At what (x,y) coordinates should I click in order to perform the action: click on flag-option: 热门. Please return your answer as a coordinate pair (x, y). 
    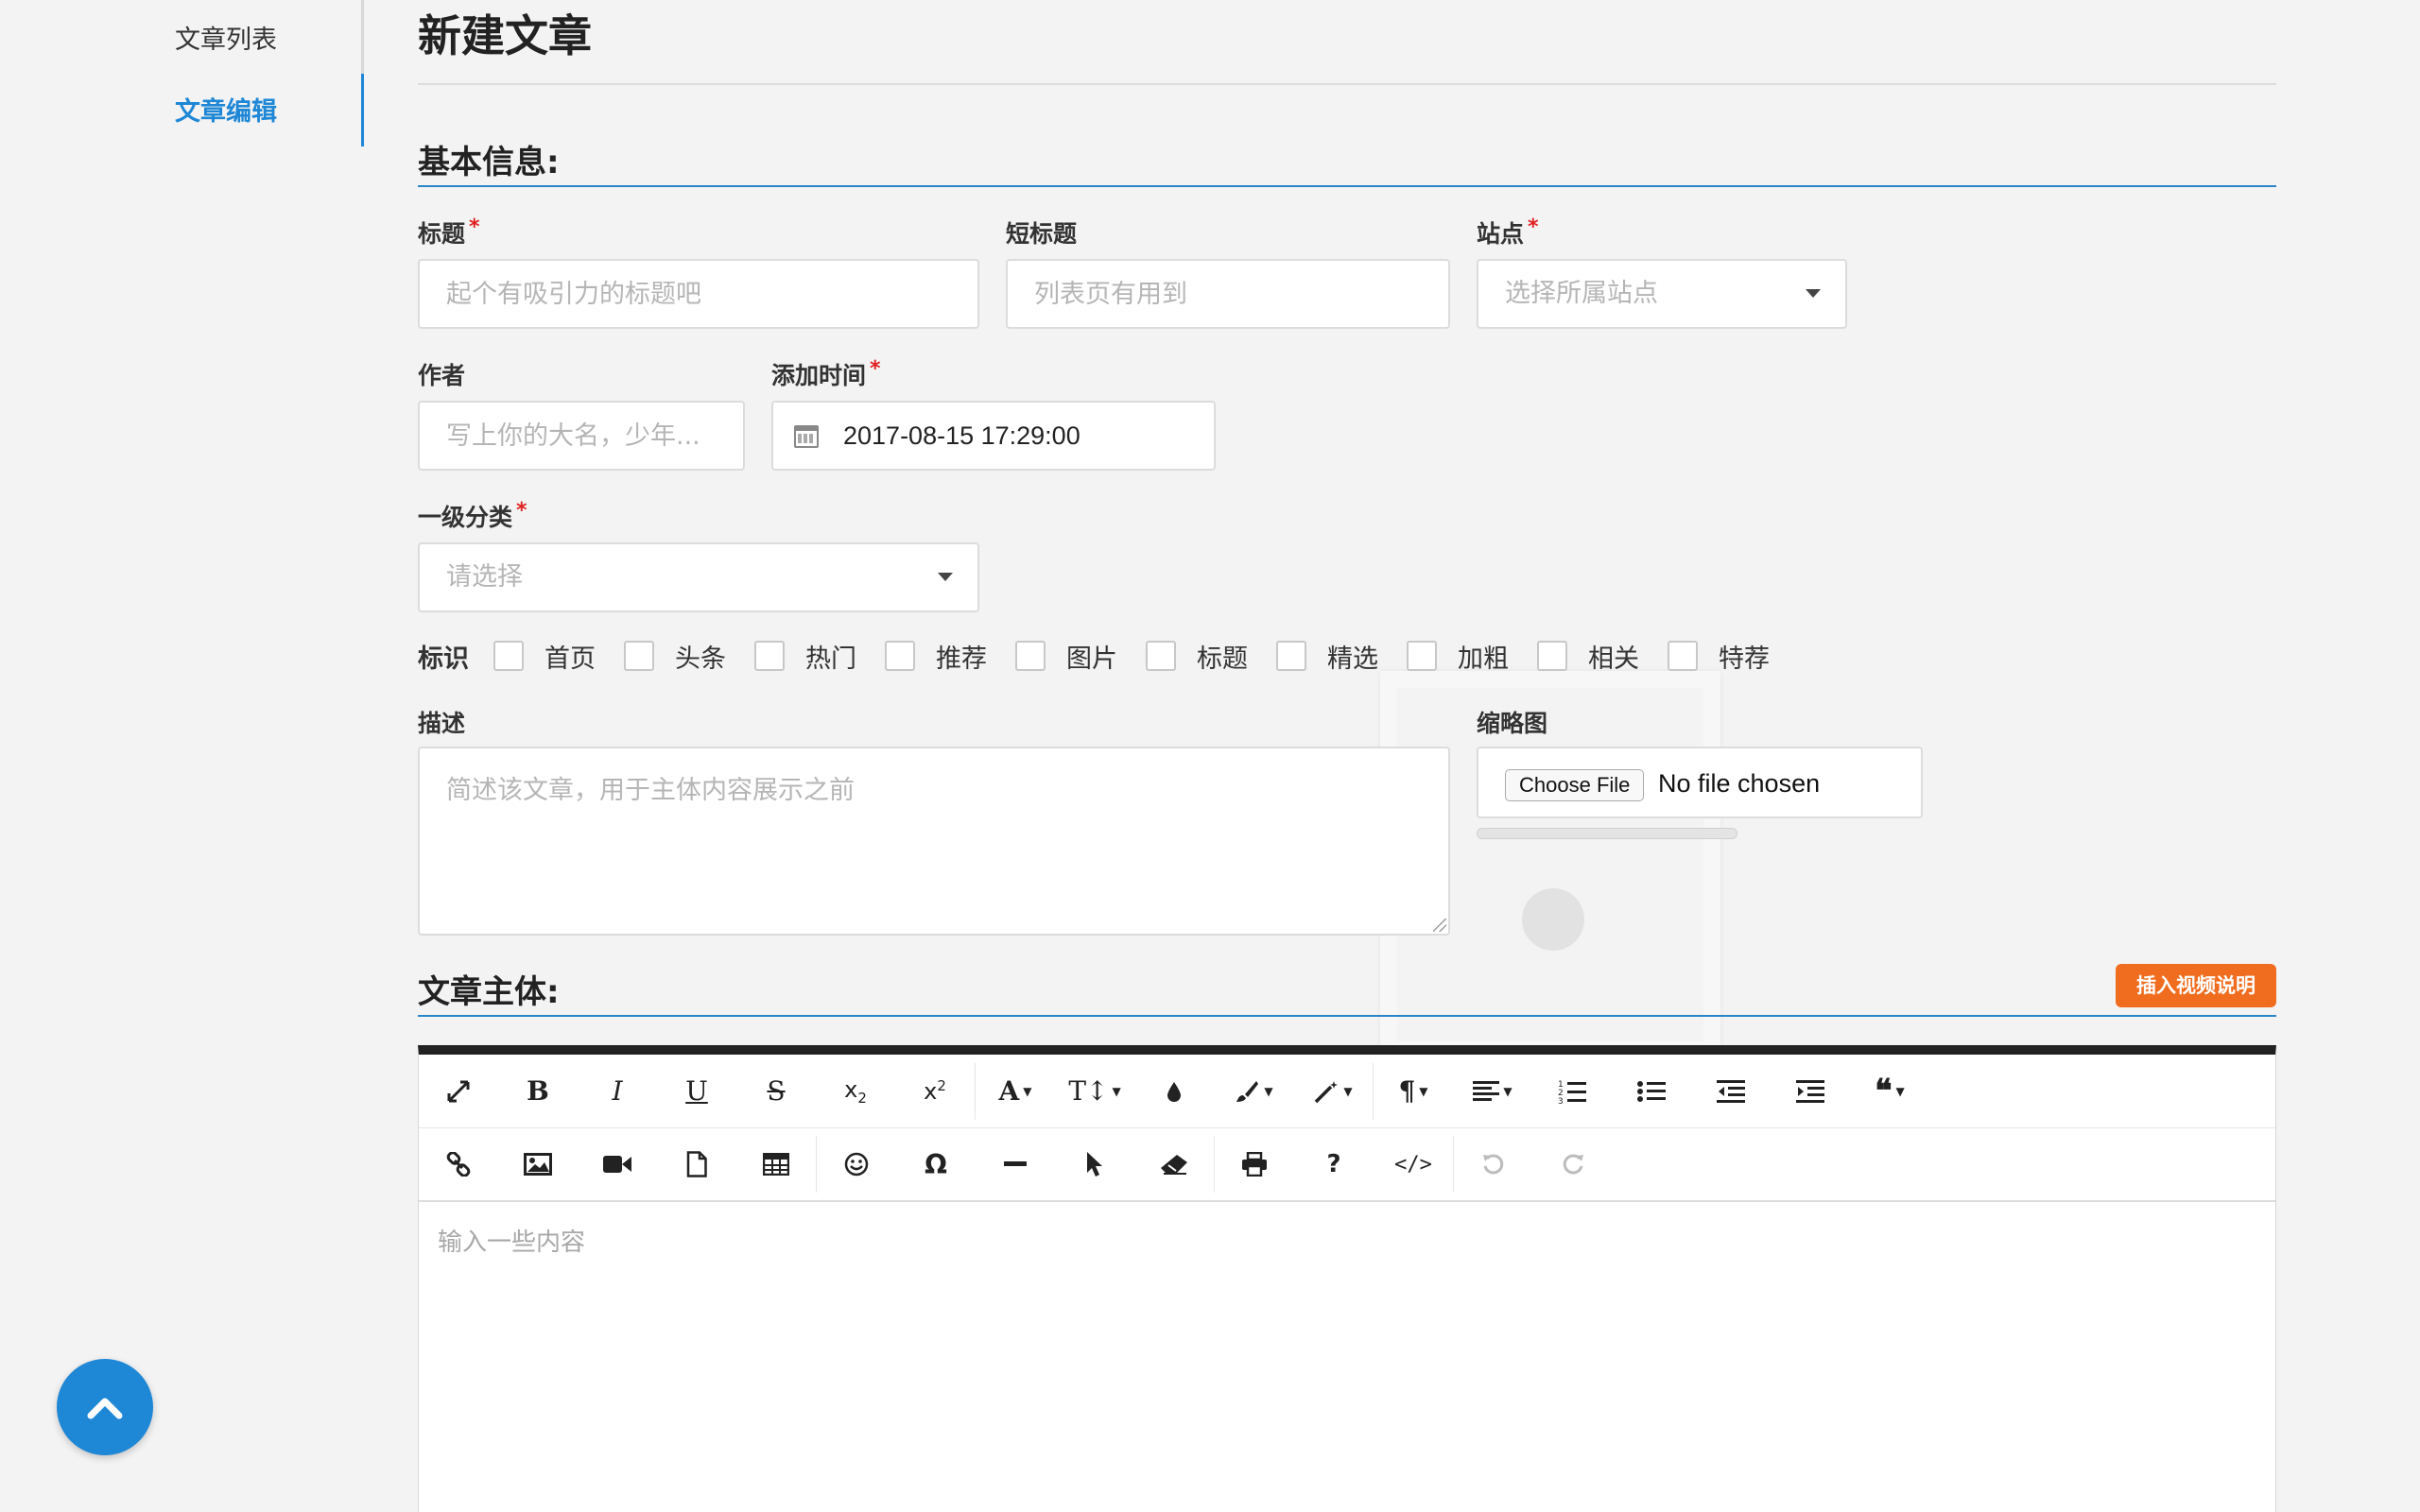
    Looking at the image, I should click on (805, 656).